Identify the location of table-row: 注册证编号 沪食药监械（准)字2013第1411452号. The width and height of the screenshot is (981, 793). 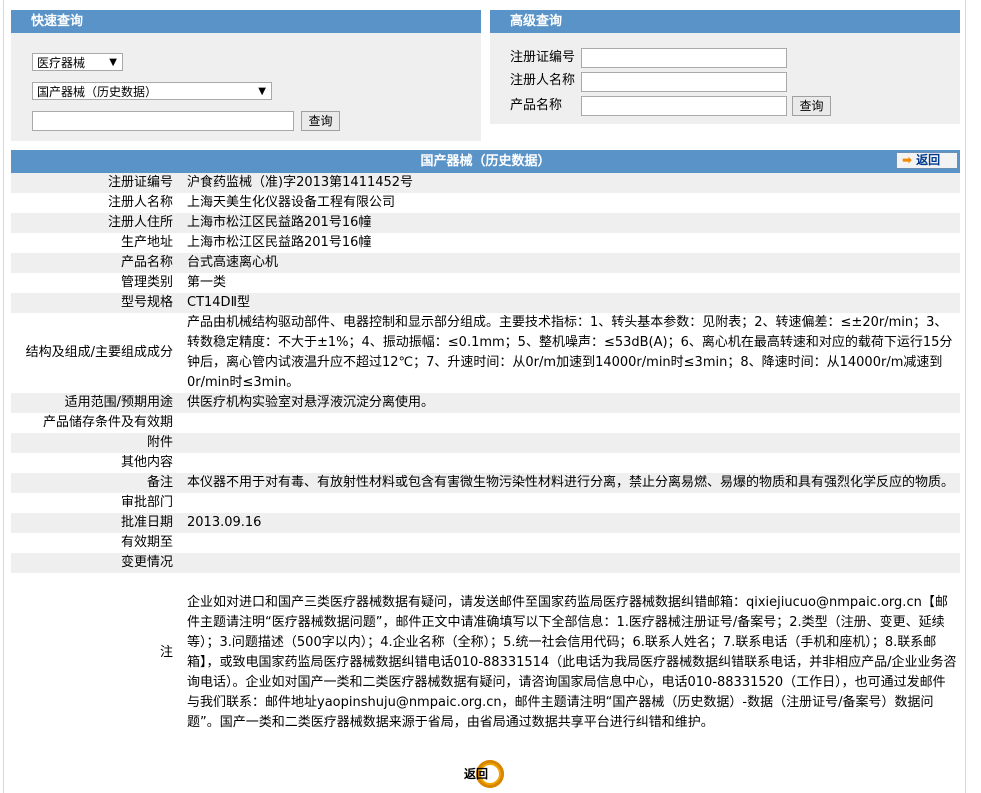
(485, 183).